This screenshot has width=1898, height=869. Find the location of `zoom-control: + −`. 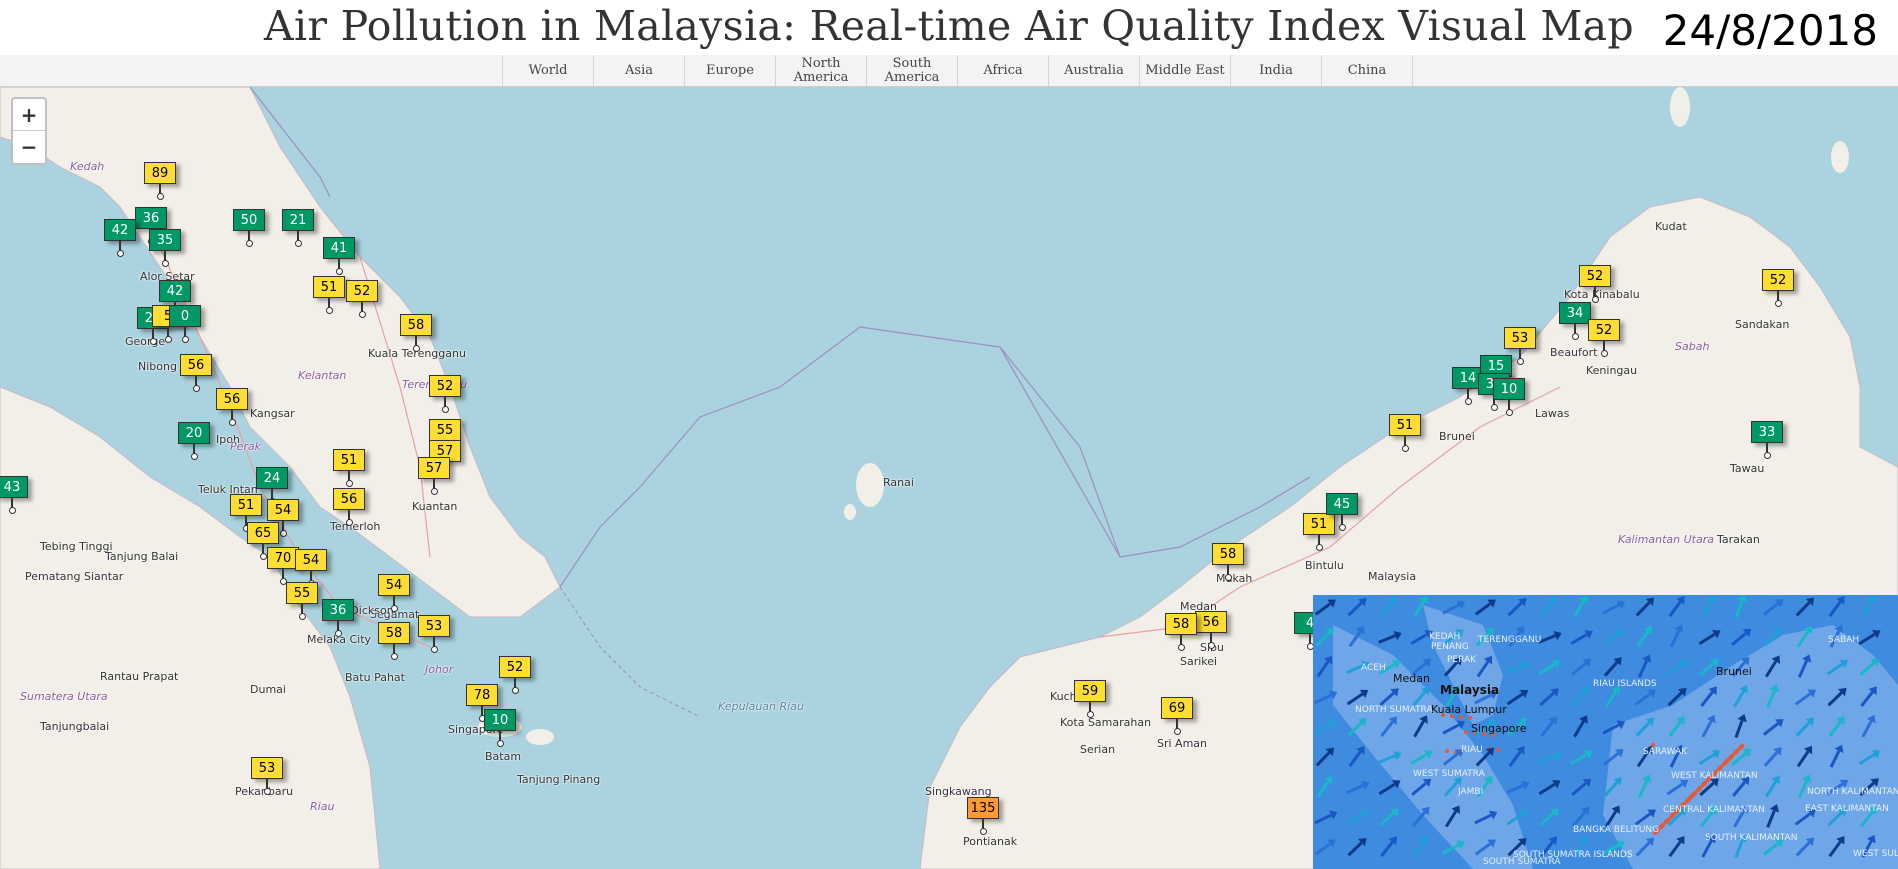

zoom-control: + − is located at coordinates (29, 131).